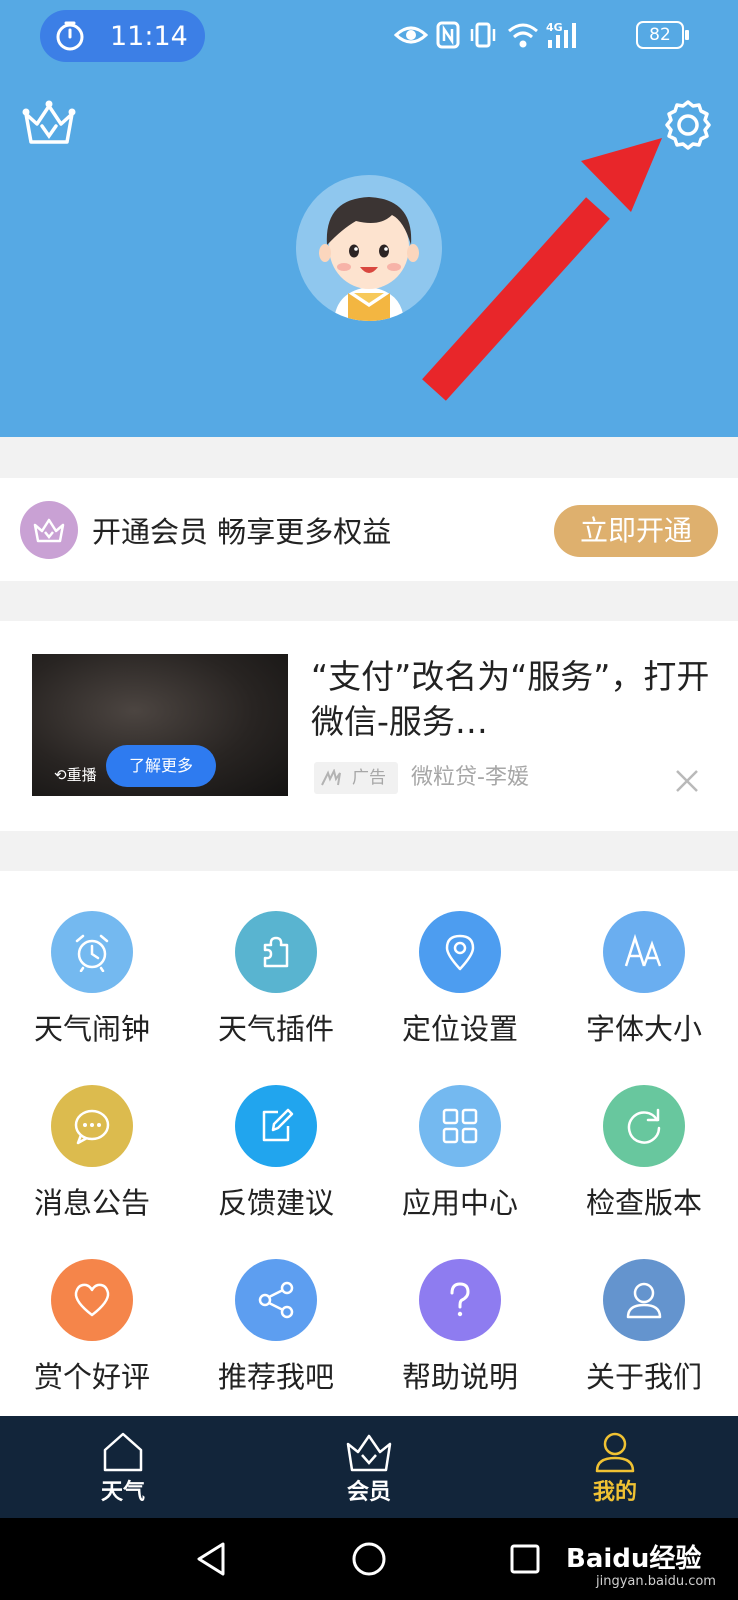 The width and height of the screenshot is (738, 1600). I want to click on wifi-icon, so click(523, 35).